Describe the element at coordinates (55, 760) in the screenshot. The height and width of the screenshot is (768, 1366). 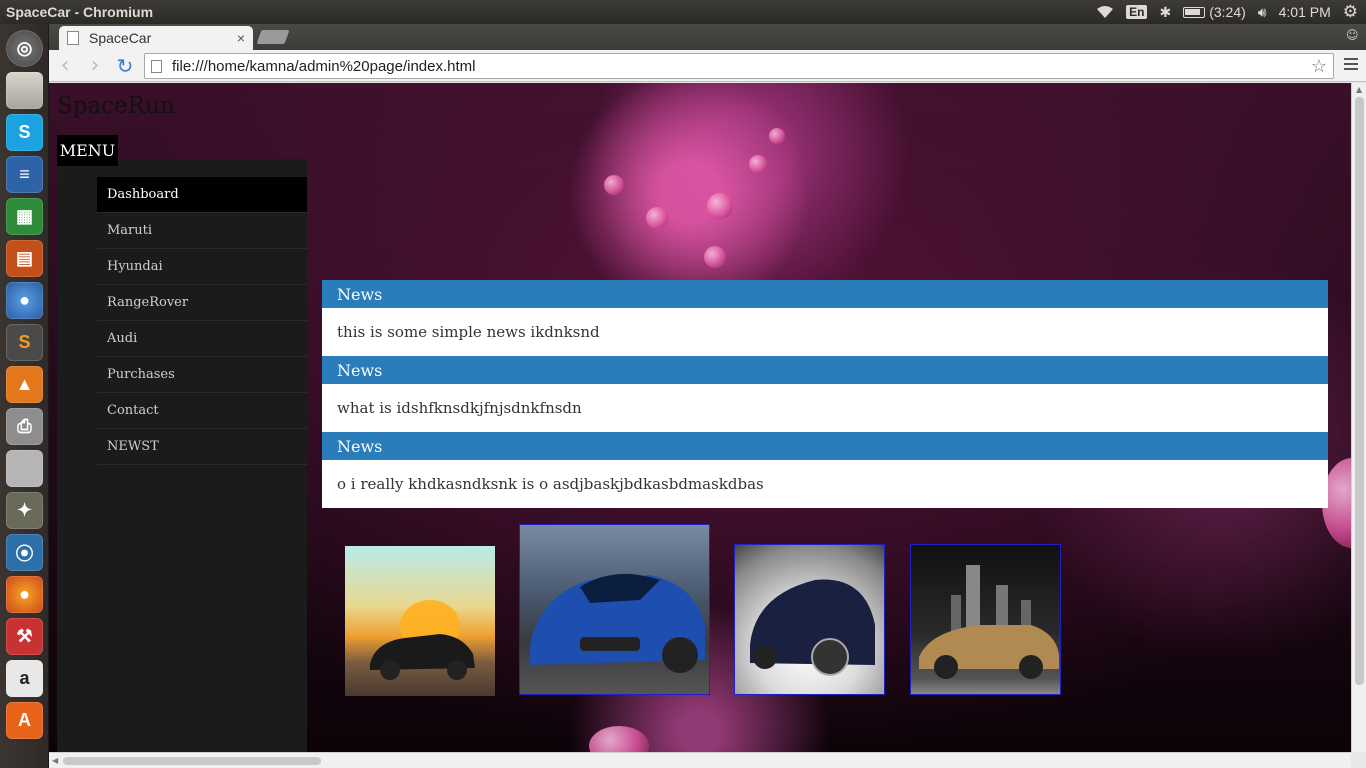
I see `scroll-left-icon: ◀` at that location.